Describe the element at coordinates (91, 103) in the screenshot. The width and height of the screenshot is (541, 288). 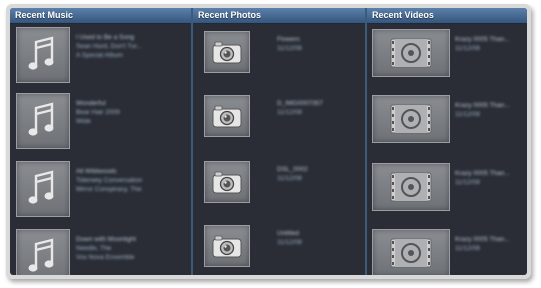
I see `music-title: Wonderful` at that location.